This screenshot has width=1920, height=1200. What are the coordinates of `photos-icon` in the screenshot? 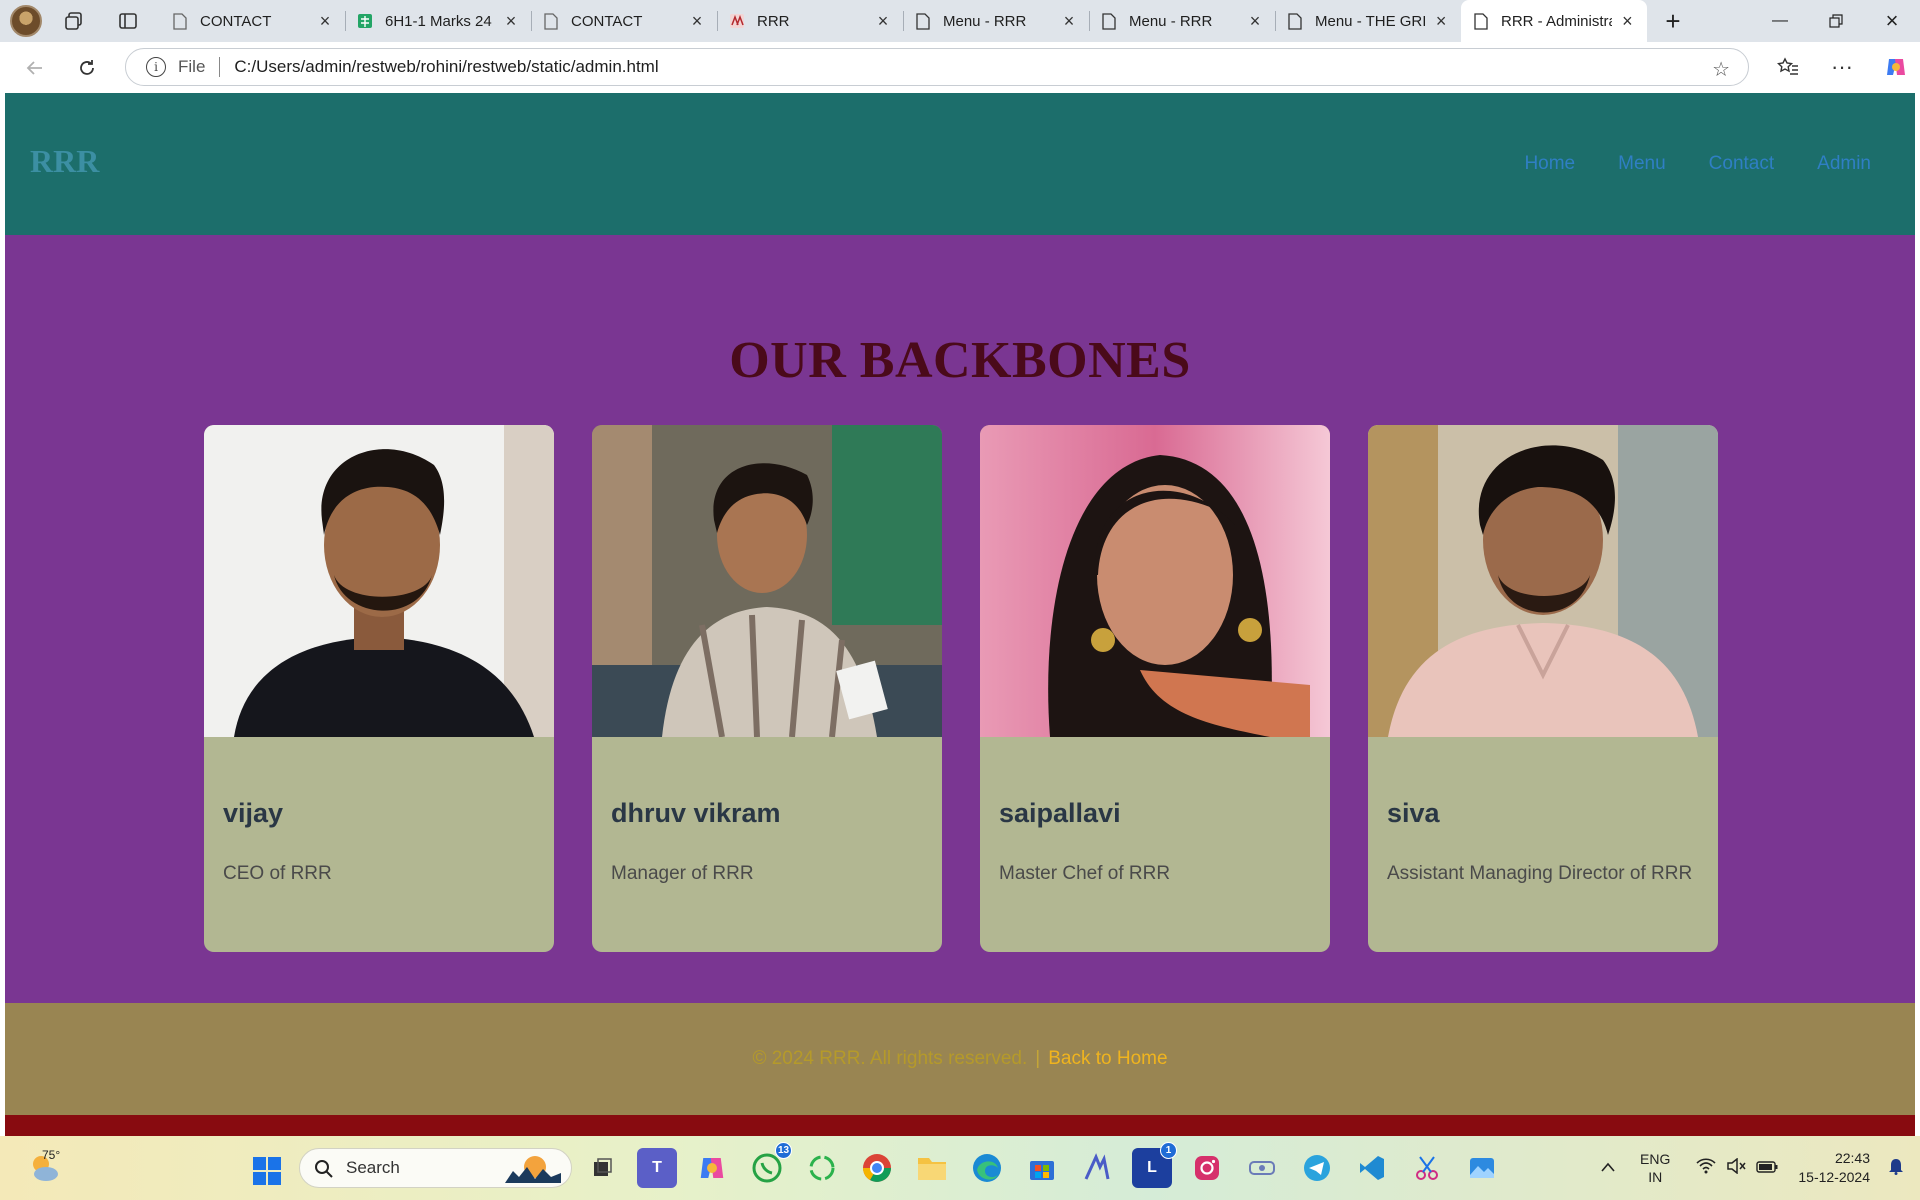 It's located at (1482, 1168).